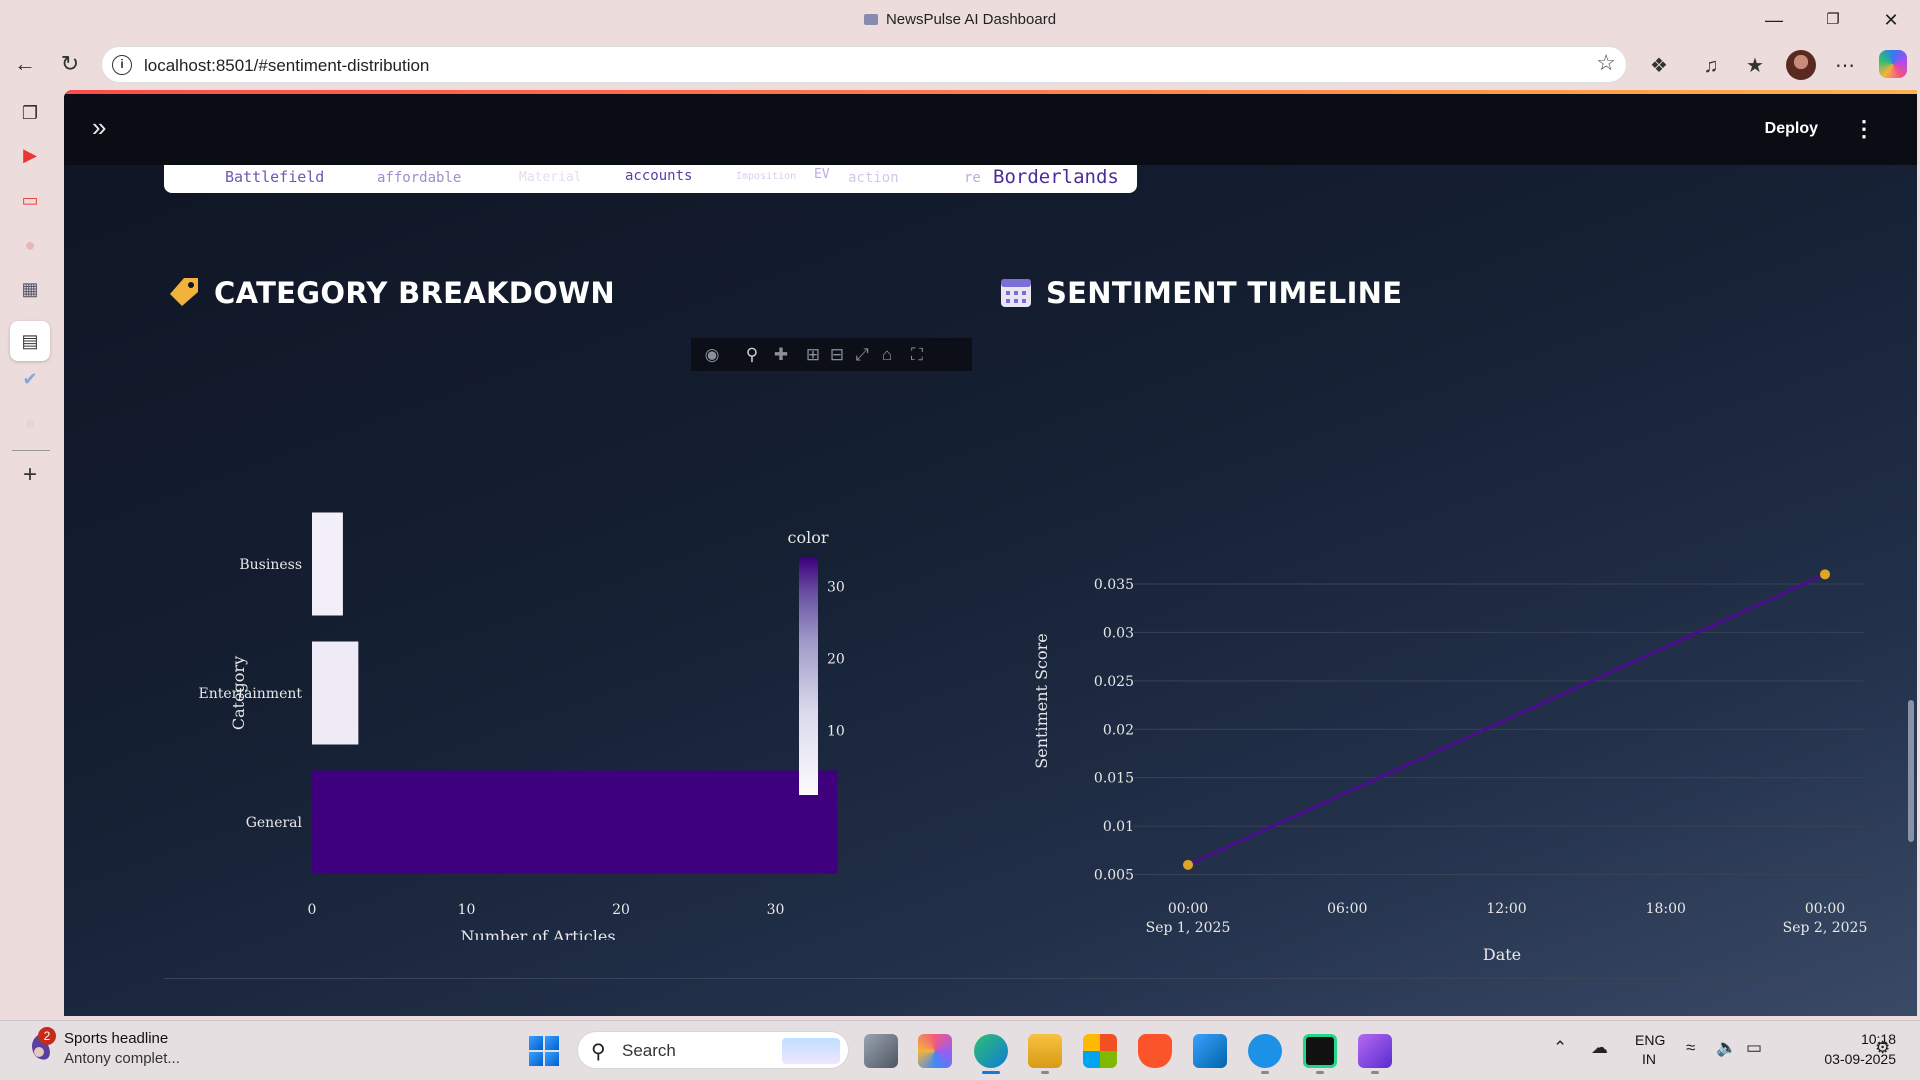  I want to click on docker-icon, so click(1265, 1051).